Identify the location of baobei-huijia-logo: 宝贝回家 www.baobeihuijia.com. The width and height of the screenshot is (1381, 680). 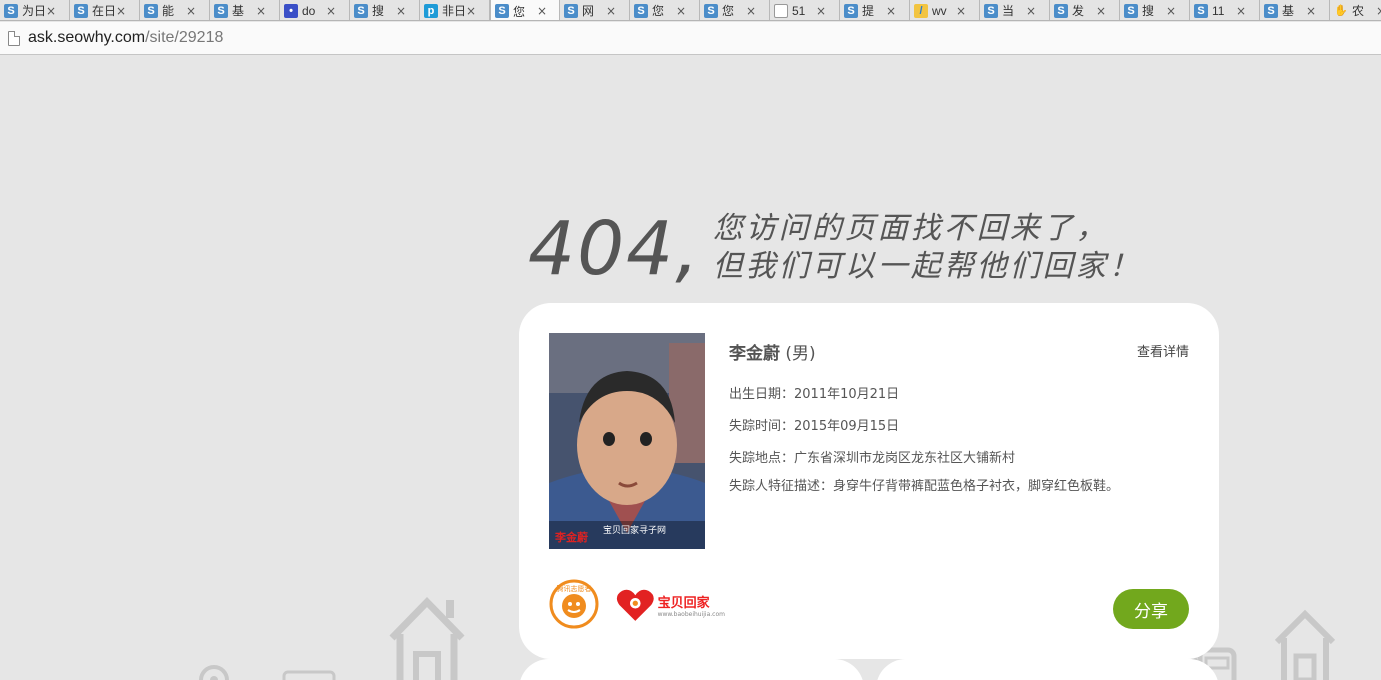
(670, 605).